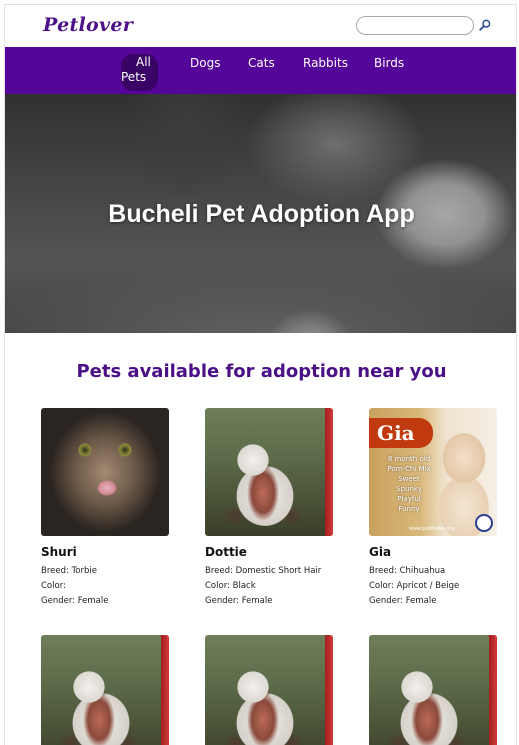  Describe the element at coordinates (409, 469) in the screenshot. I see `poster-line: Pom-Chi Mix` at that location.